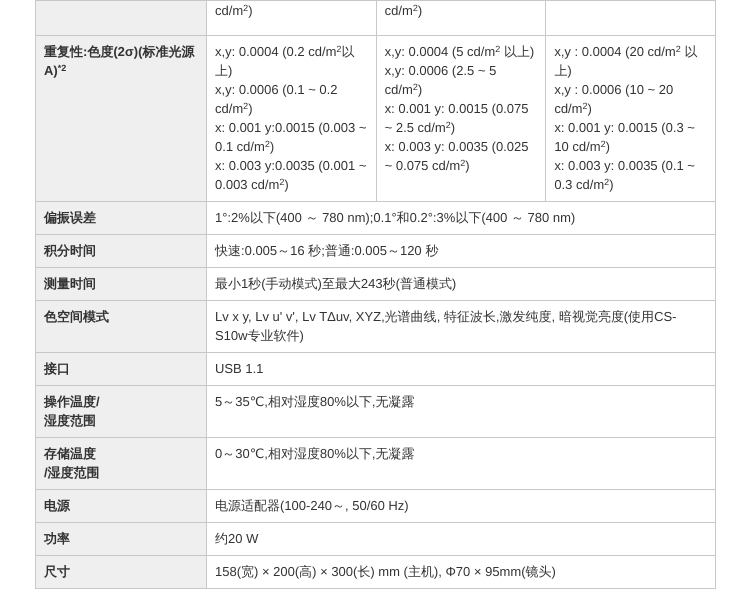 This screenshot has width=750, height=592. What do you see at coordinates (121, 369) in the screenshot?
I see `spec-label: 接口` at bounding box center [121, 369].